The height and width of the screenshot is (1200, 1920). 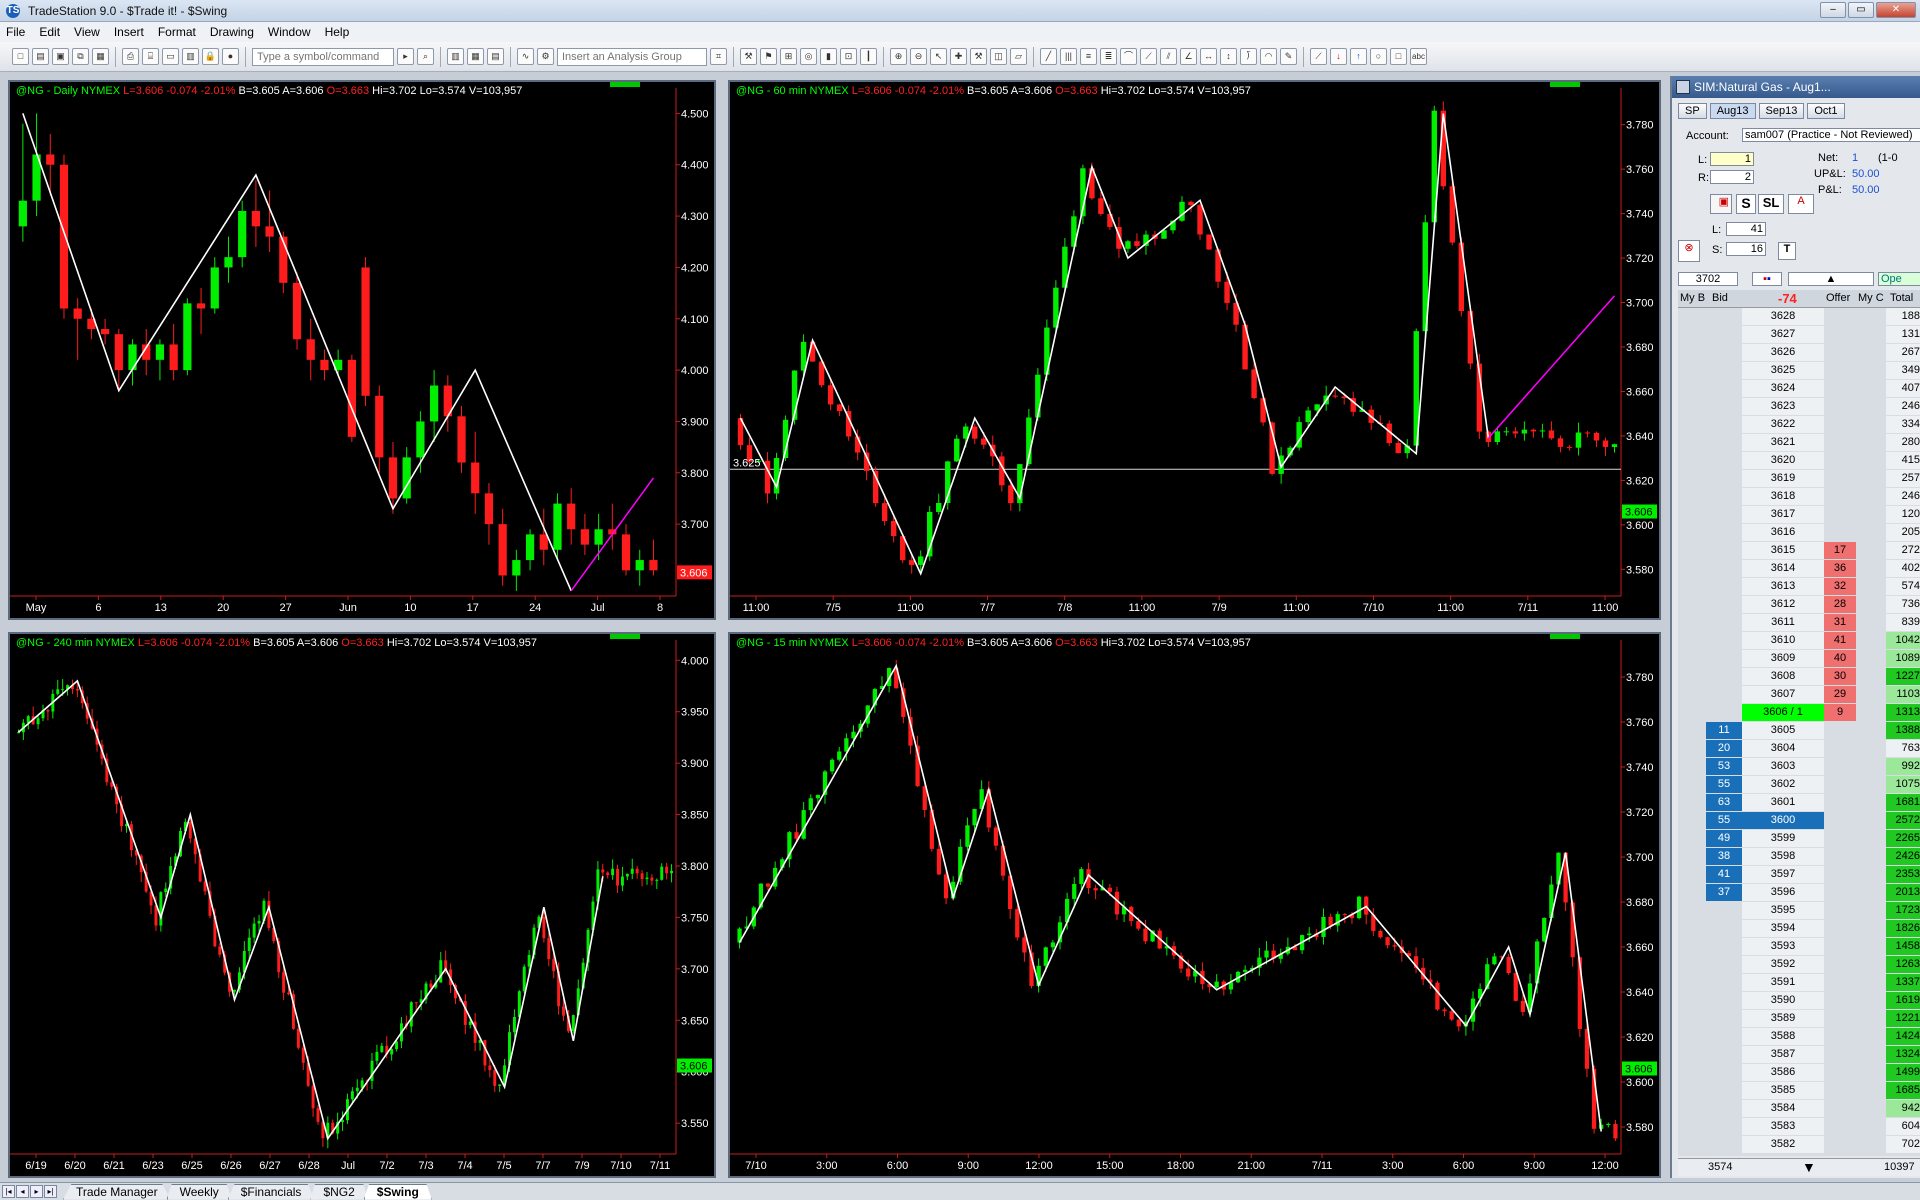 What do you see at coordinates (748, 56) in the screenshot?
I see `indicator-icon: ⚒` at bounding box center [748, 56].